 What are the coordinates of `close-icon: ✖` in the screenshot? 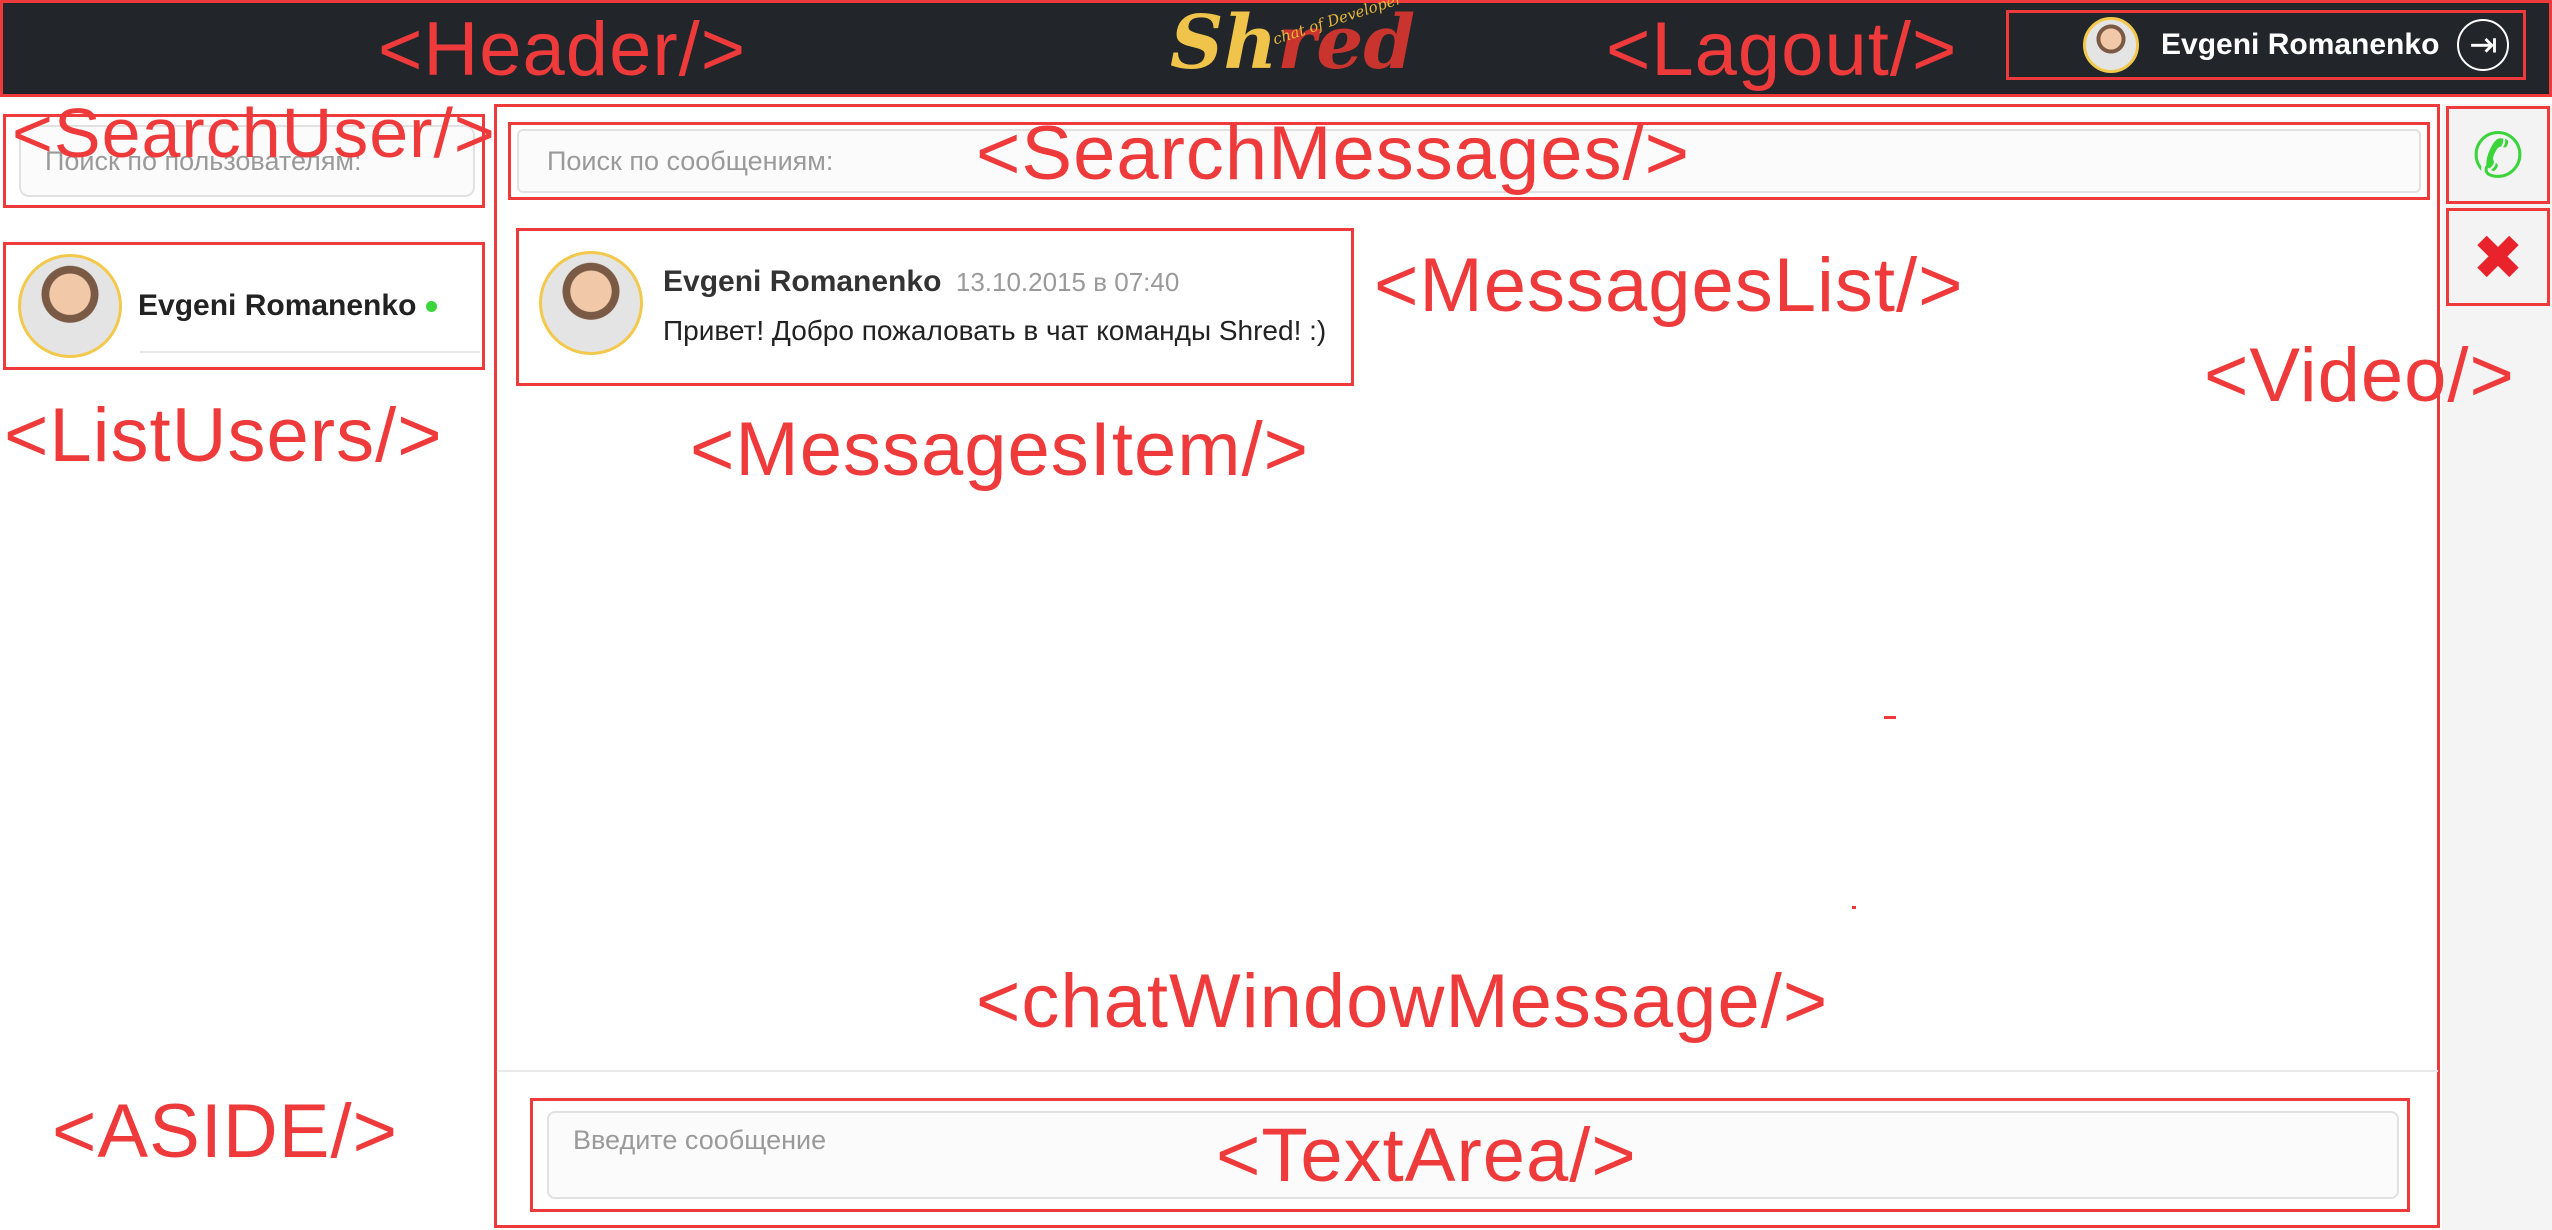 It's located at (2498, 258).